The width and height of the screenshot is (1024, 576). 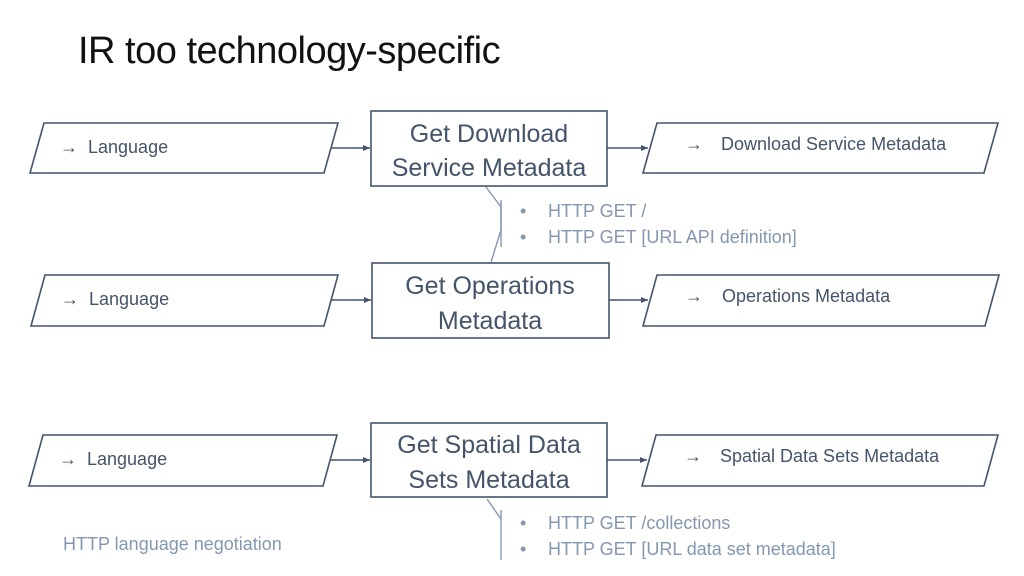 What do you see at coordinates (184, 148) in the screenshot?
I see `input-language-1: → Language` at bounding box center [184, 148].